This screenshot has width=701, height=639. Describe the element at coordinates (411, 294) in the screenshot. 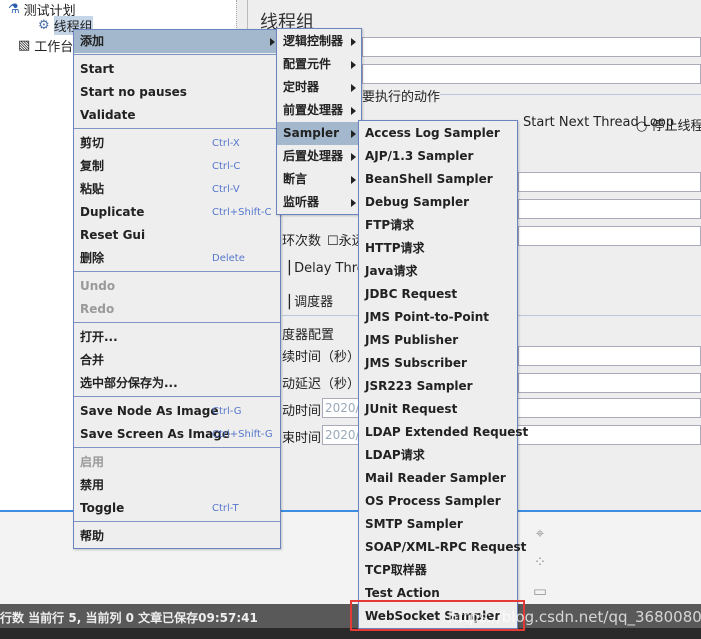

I see `menu-item-label: JDBC Request` at that location.